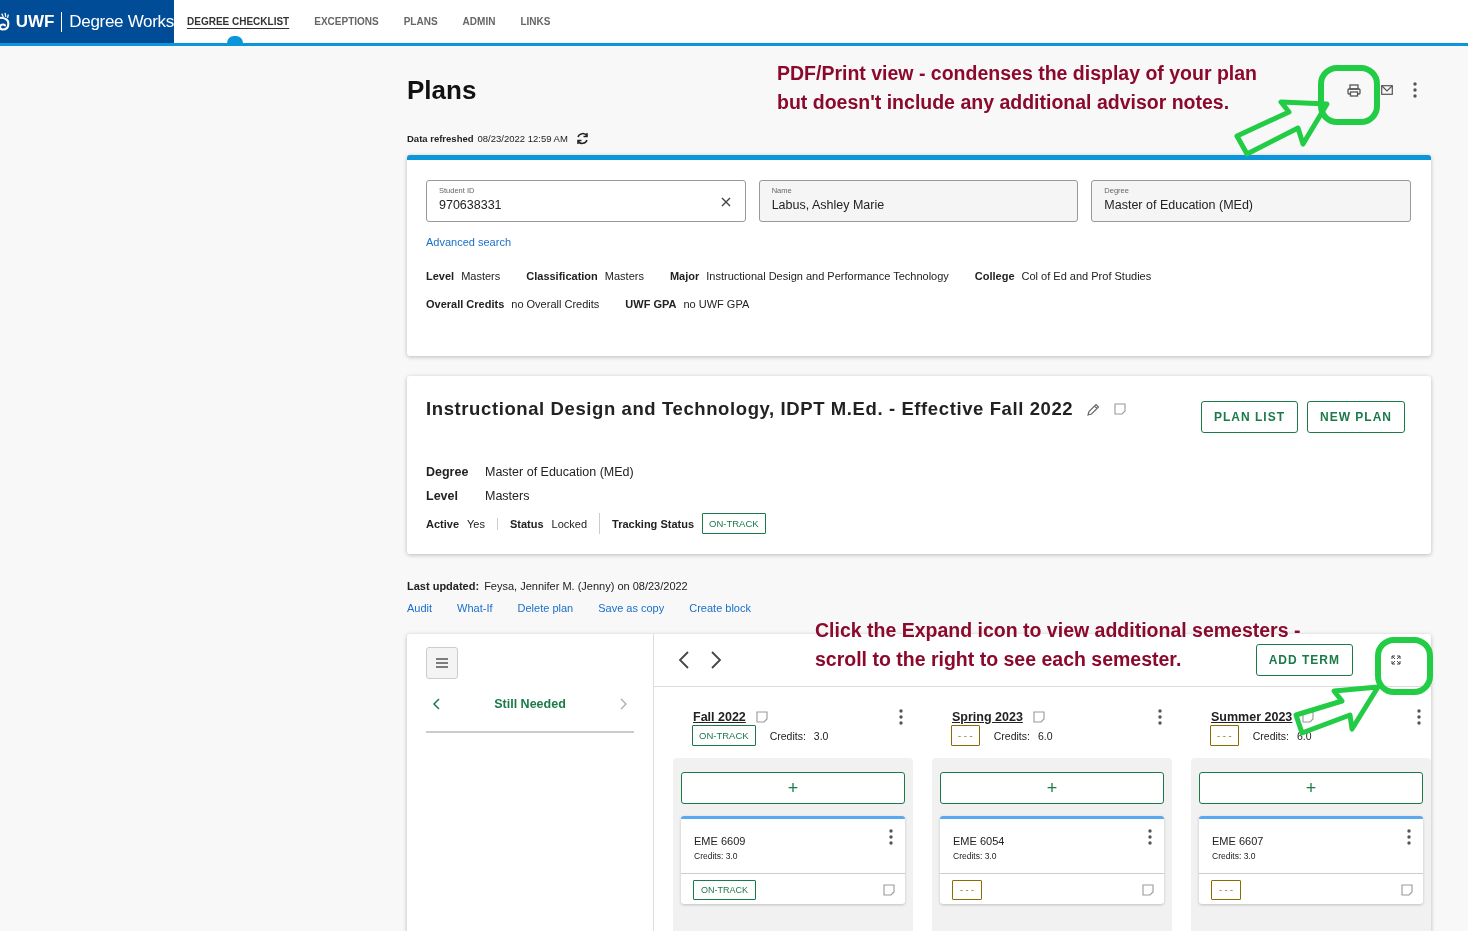 Image resolution: width=1468 pixels, height=931 pixels. I want to click on plan-action-link: Audit, so click(420, 608).